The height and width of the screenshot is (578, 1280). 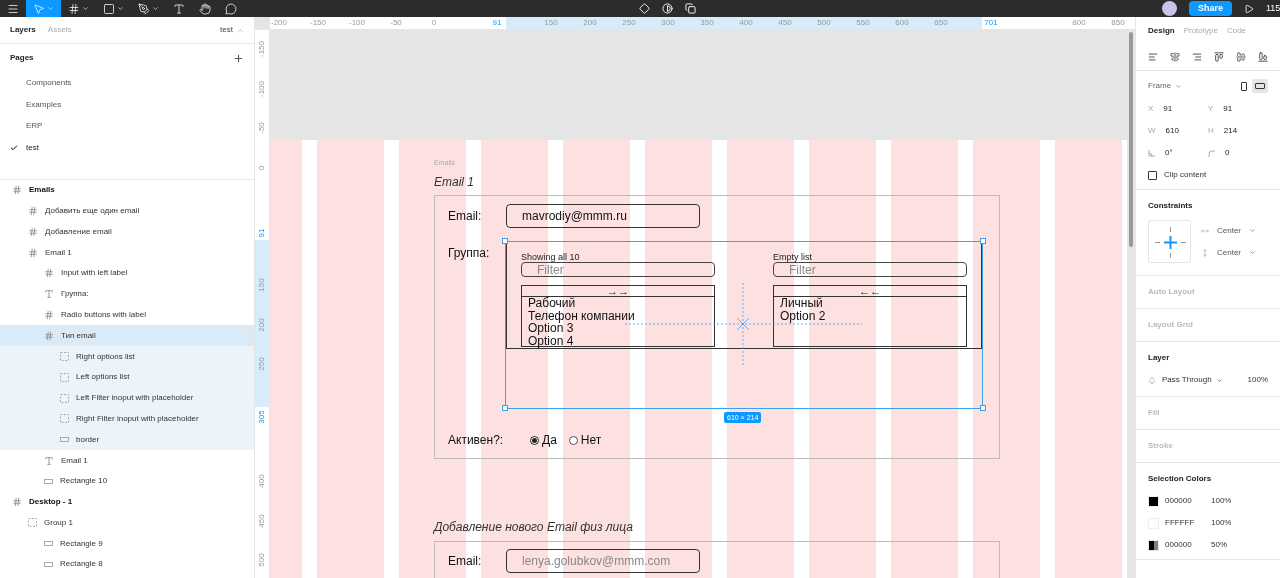 What do you see at coordinates (870, 291) in the screenshot?
I see `move-all-button: ←←` at bounding box center [870, 291].